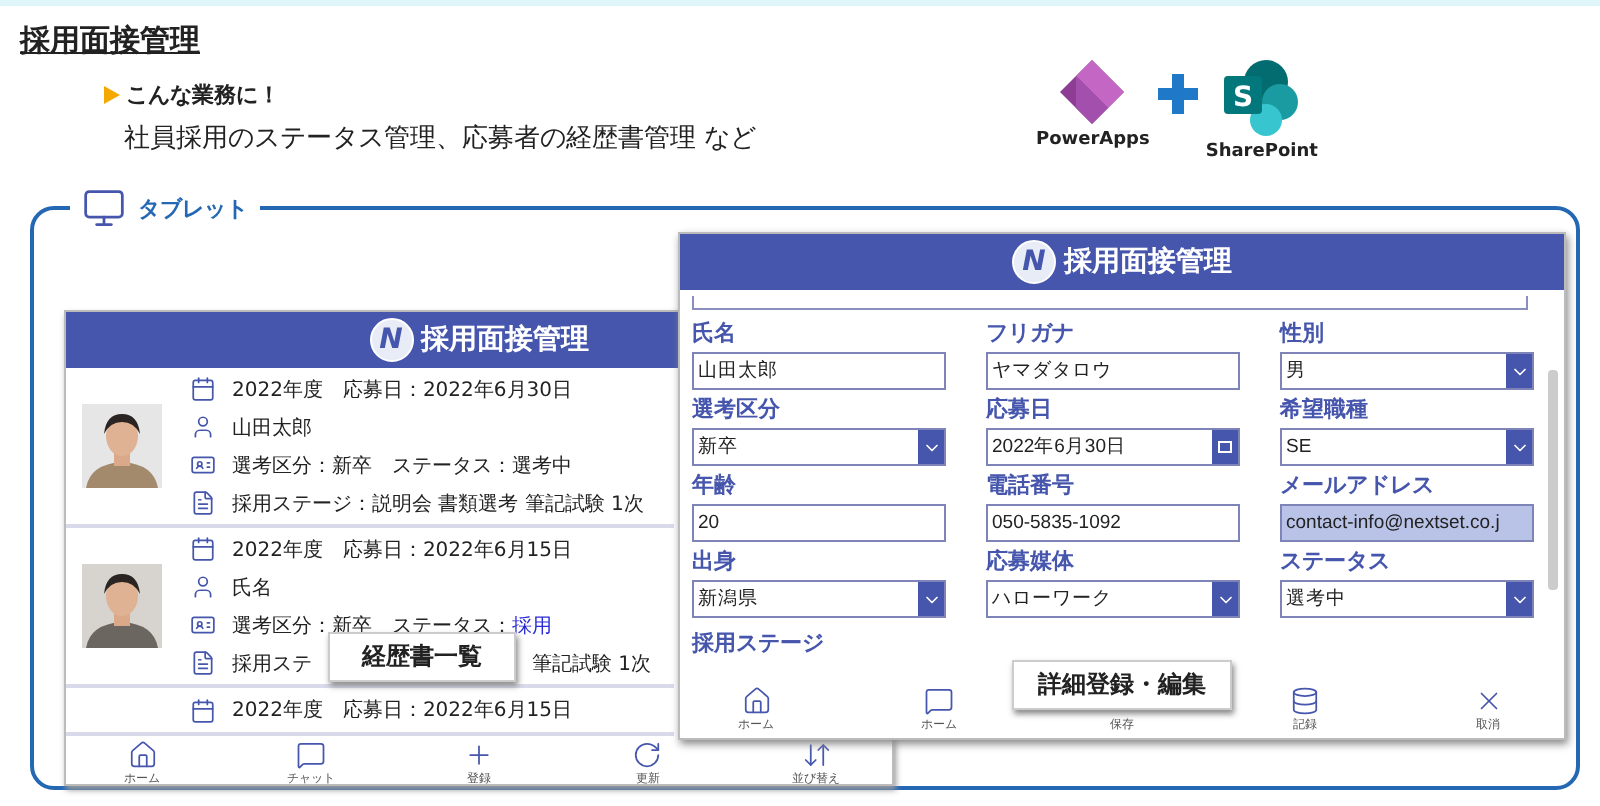 This screenshot has height=806, width=1600. Describe the element at coordinates (111, 41) in the screenshot. I see `page-title: 採用面接管理` at that location.